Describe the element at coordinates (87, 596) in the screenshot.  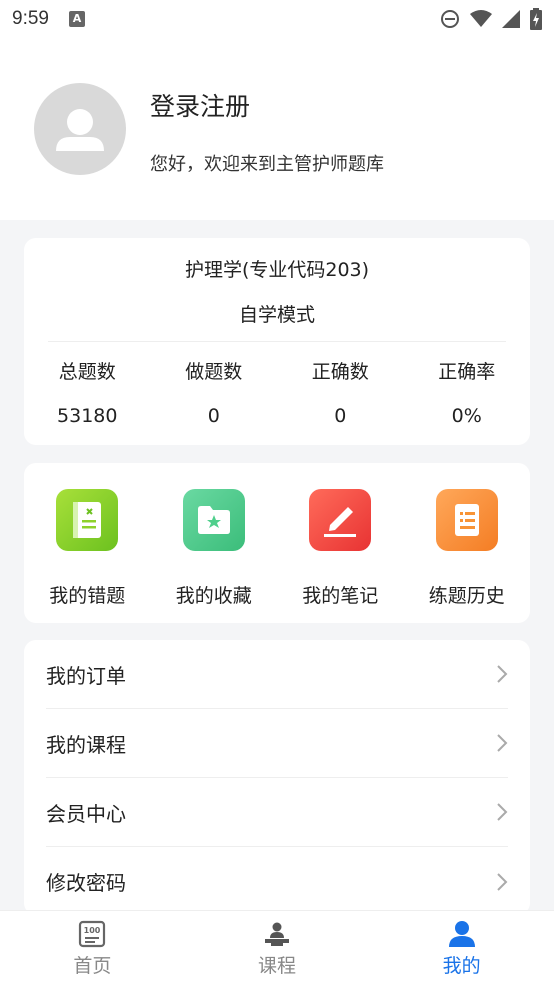
I see `tool-label: 我的错题` at that location.